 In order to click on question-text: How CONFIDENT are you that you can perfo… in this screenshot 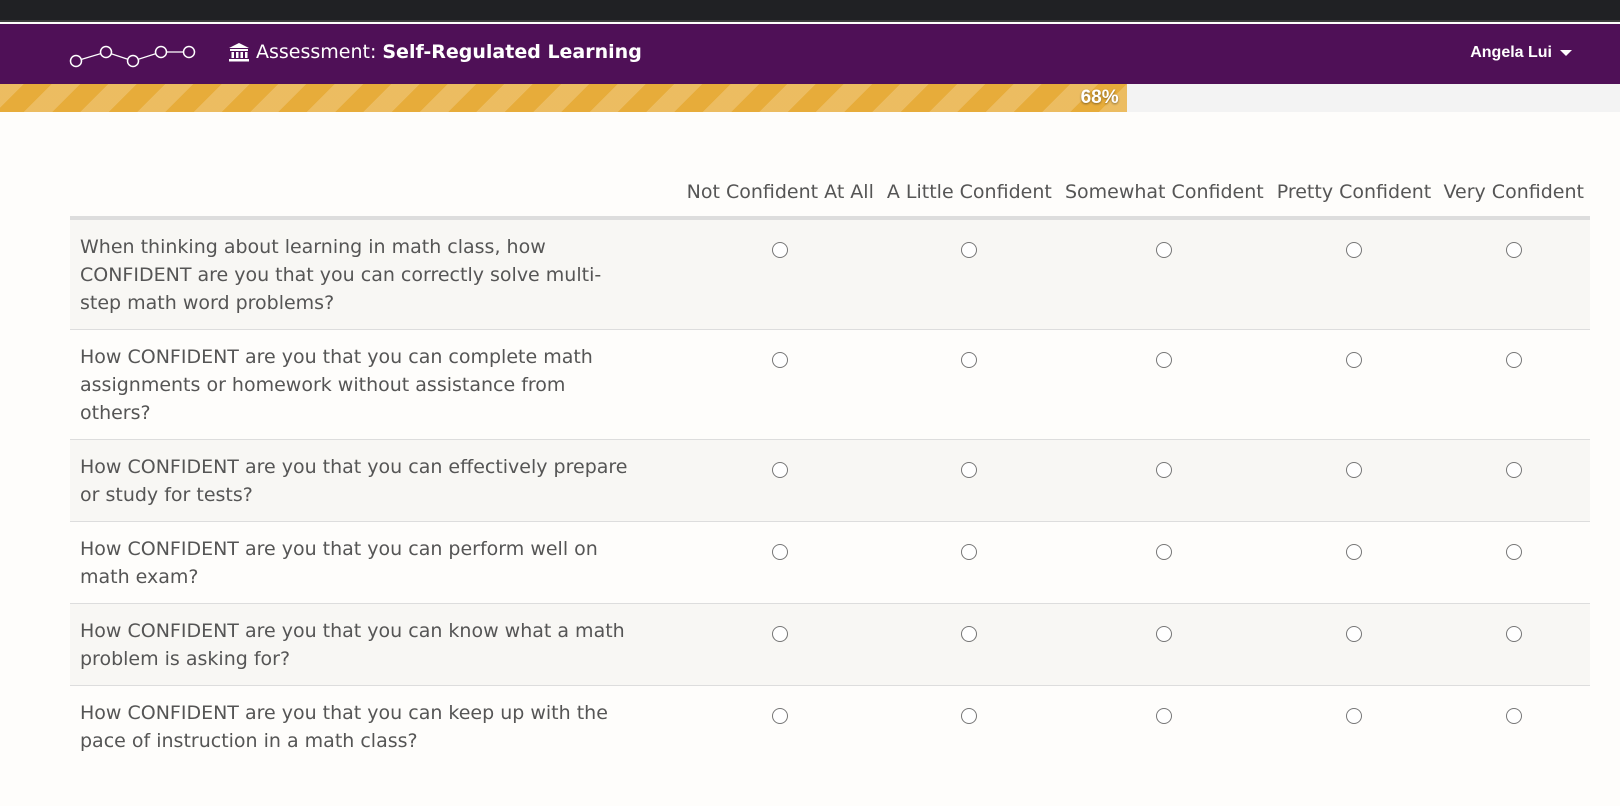, I will do `click(375, 562)`.